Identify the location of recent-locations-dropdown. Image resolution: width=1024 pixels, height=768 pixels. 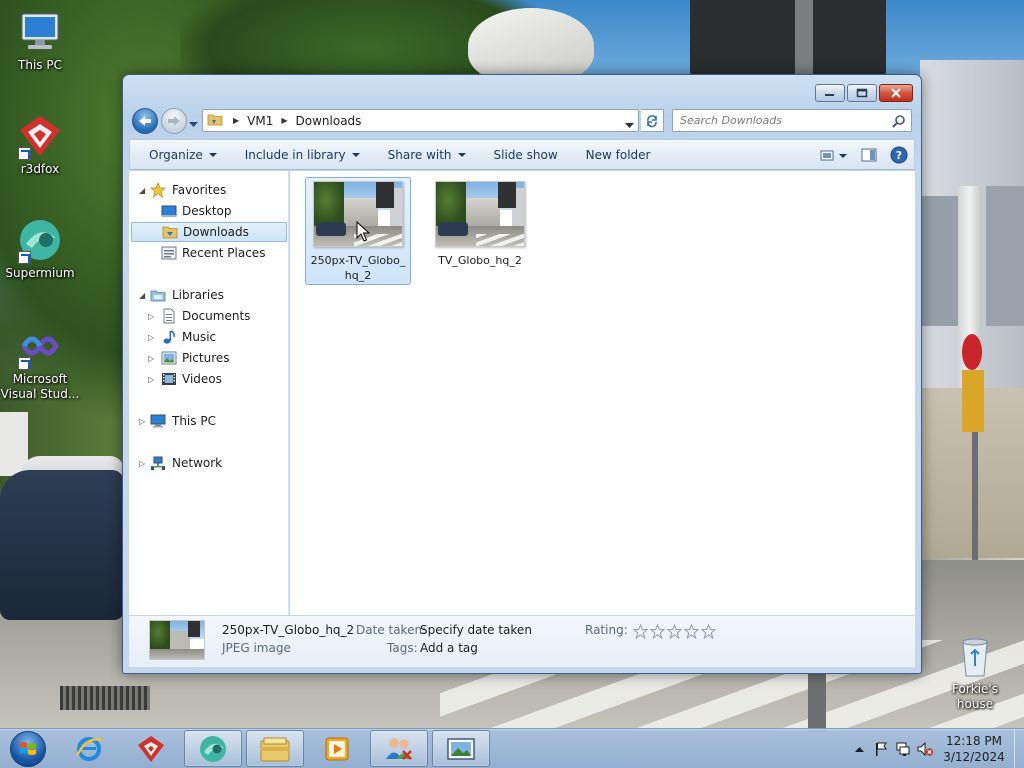
(193, 124).